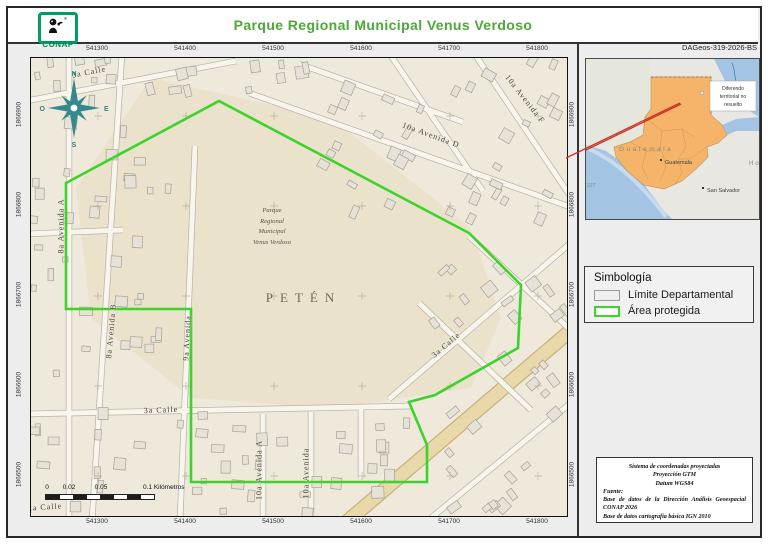  I want to click on legend-swatch-departmental, so click(607, 295).